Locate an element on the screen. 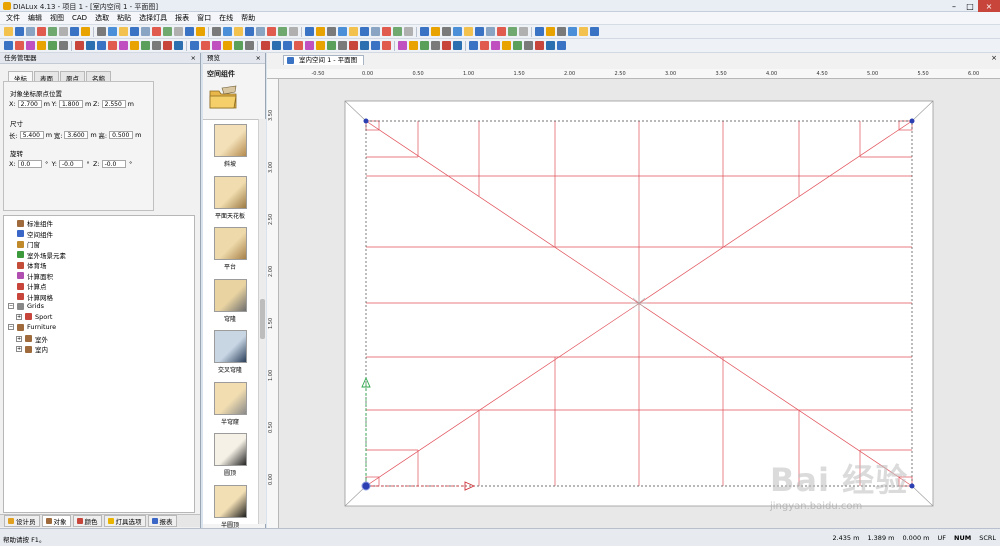 The width and height of the screenshot is (1000, 546). tree-item: − Furniture is located at coordinates (32, 327).